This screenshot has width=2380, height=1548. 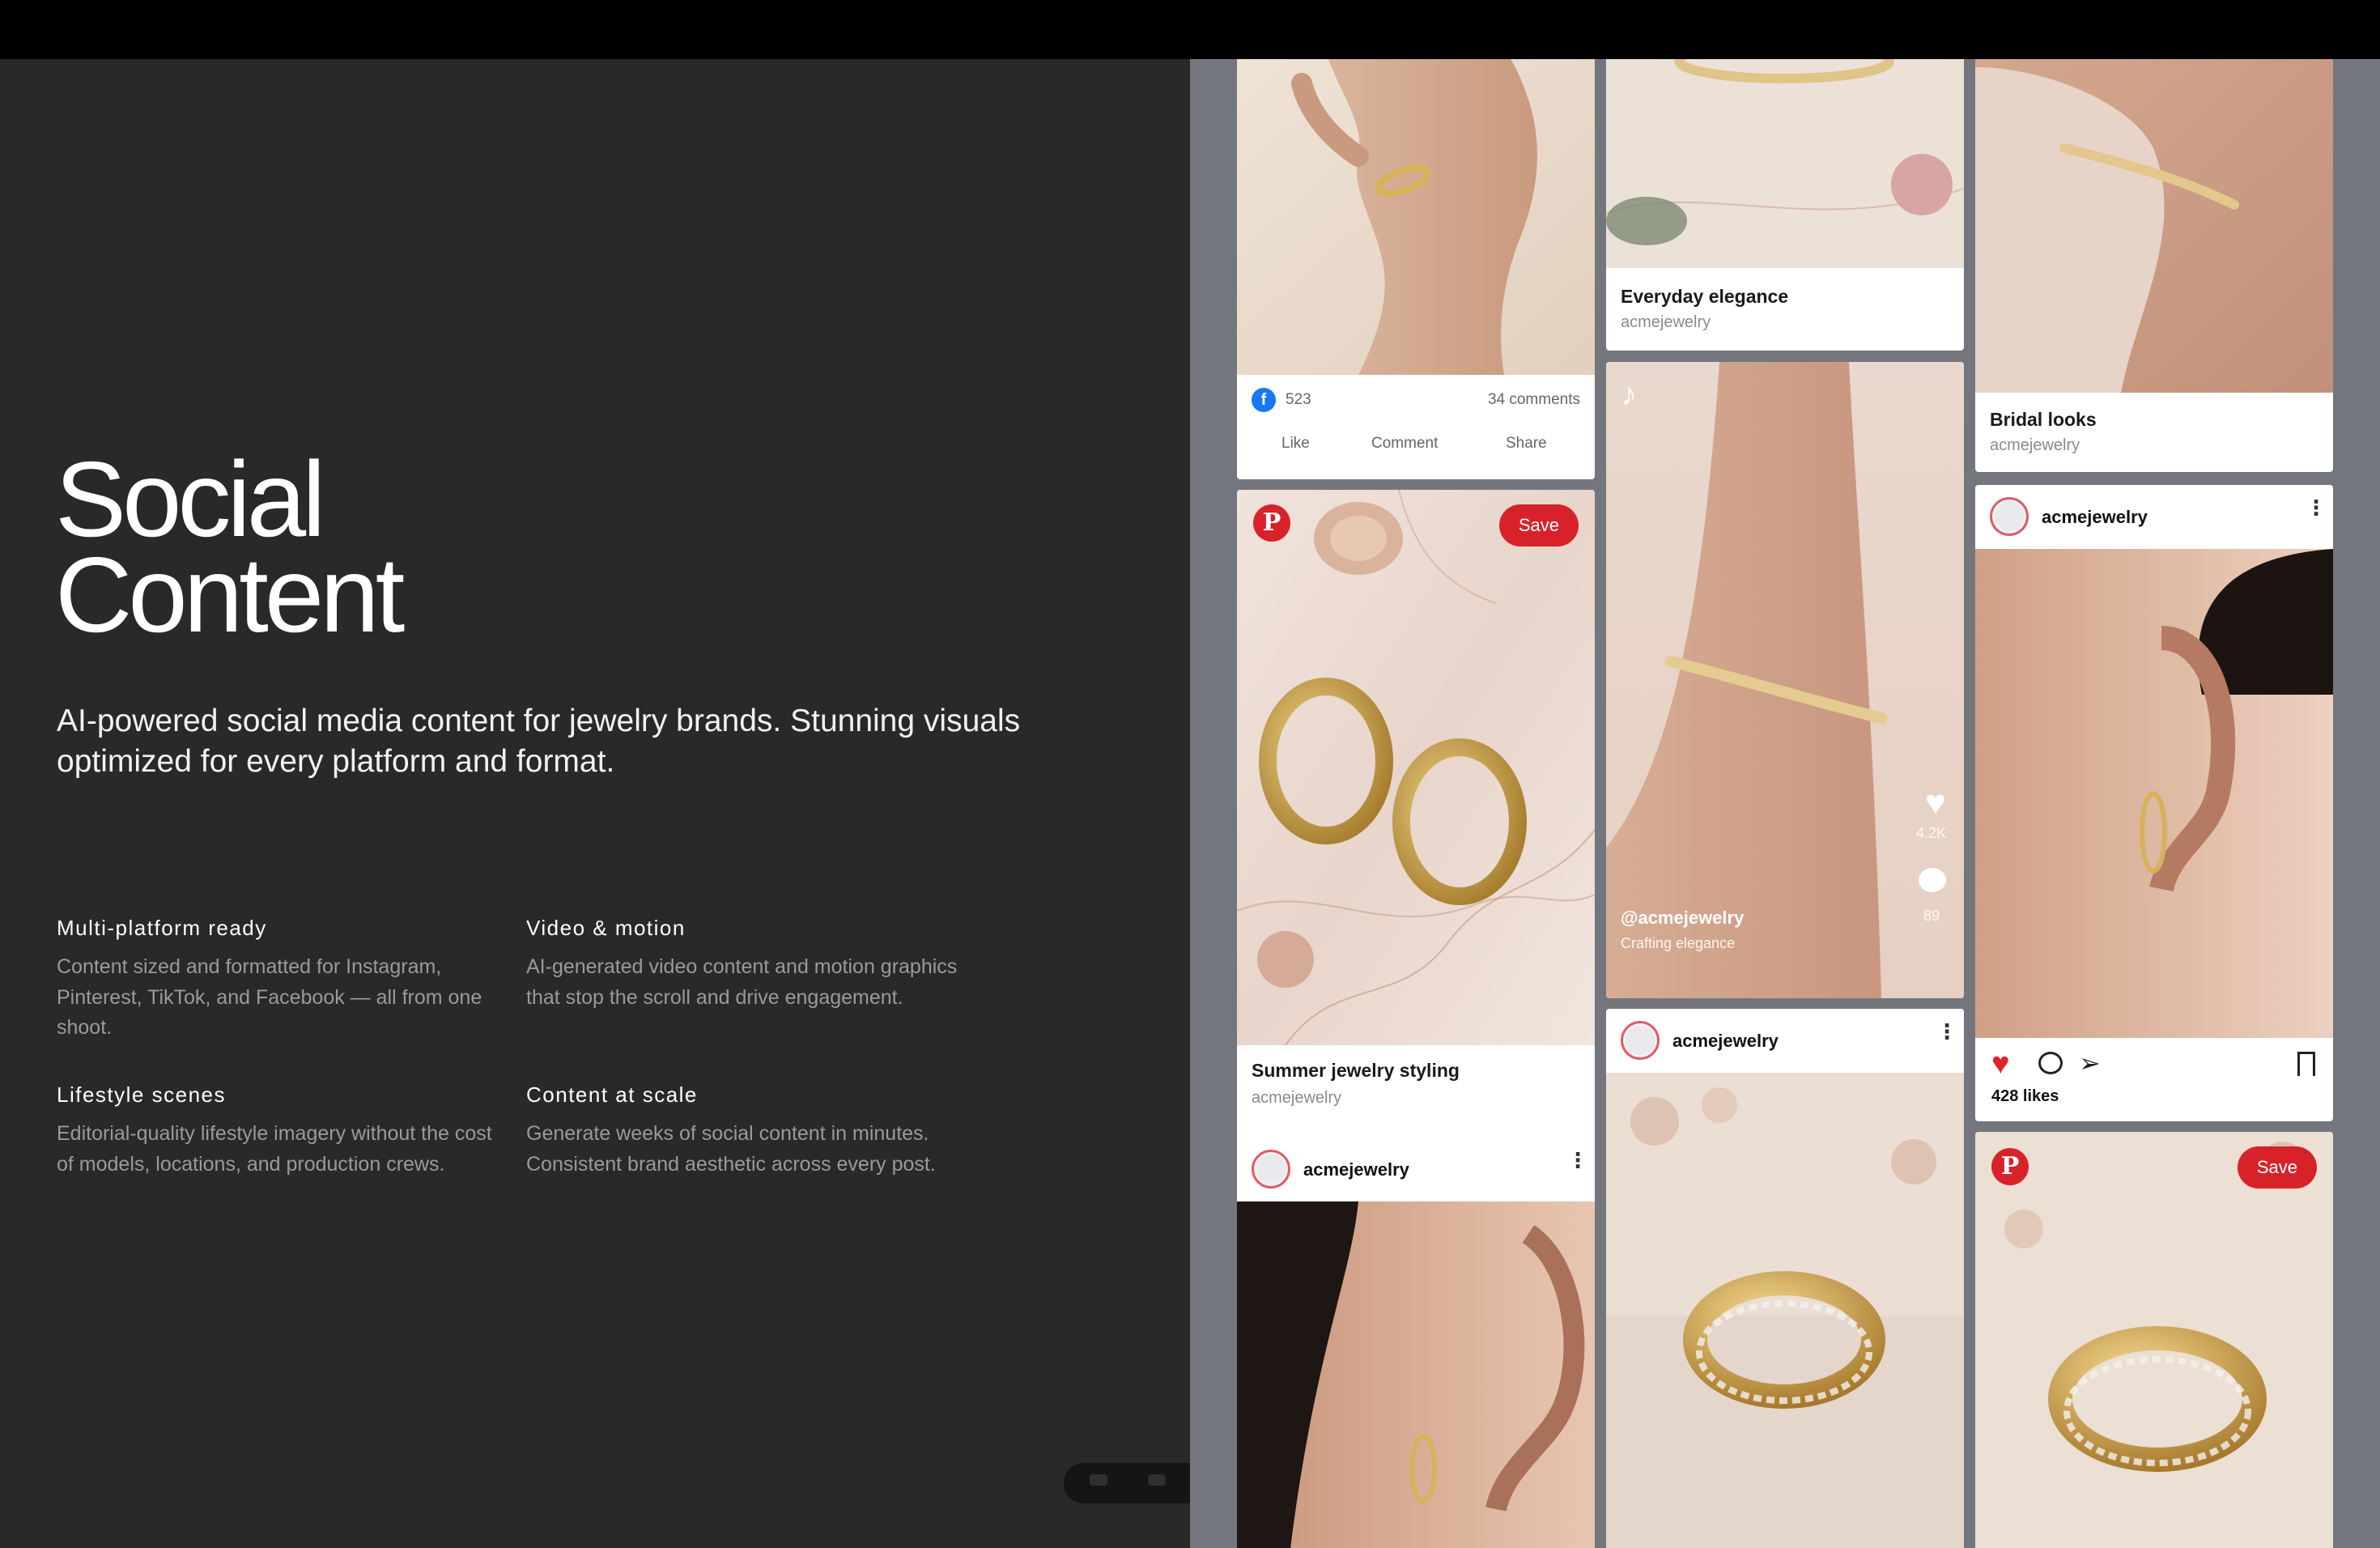 I want to click on pinterest-pin-ring: P Save, so click(x=2154, y=1340).